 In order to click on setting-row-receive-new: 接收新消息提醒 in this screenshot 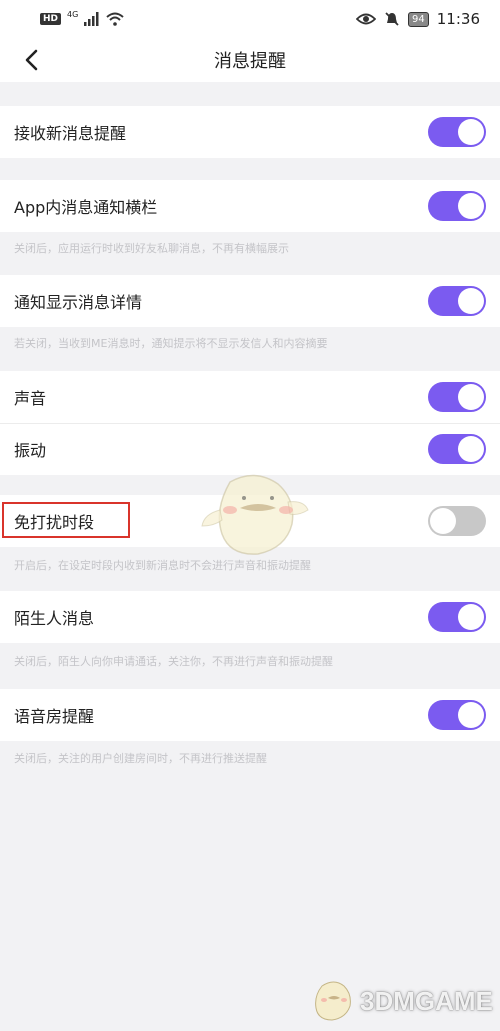, I will do `click(250, 132)`.